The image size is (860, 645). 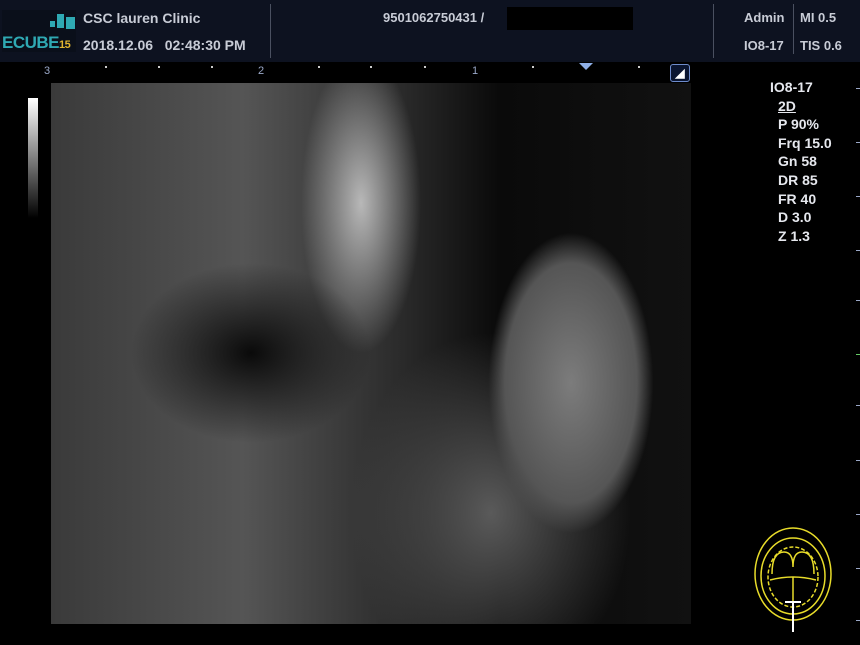 I want to click on date-time: 2018.12.06 02:48:30 PM, so click(x=164, y=45).